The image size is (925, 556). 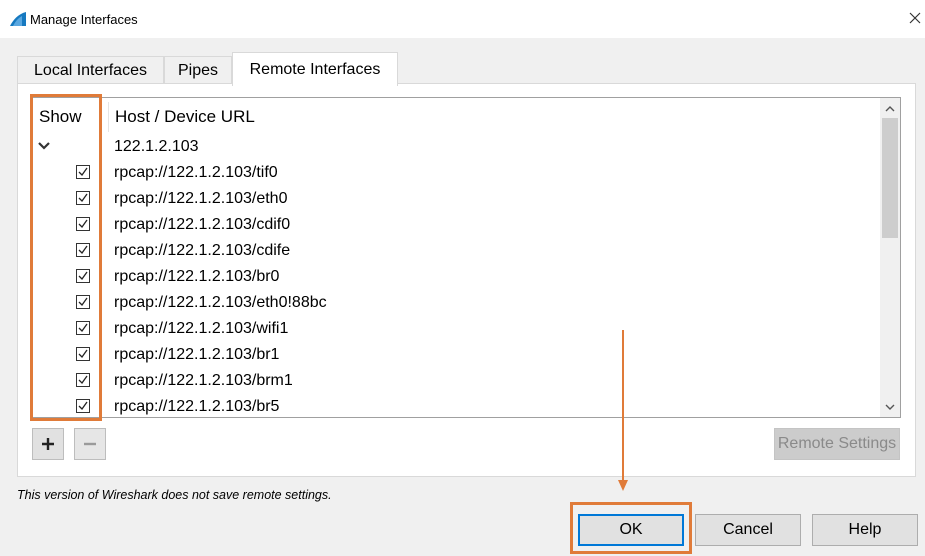 What do you see at coordinates (456, 355) in the screenshot?
I see `table-row: rpcap://122.1.2.103/br1` at bounding box center [456, 355].